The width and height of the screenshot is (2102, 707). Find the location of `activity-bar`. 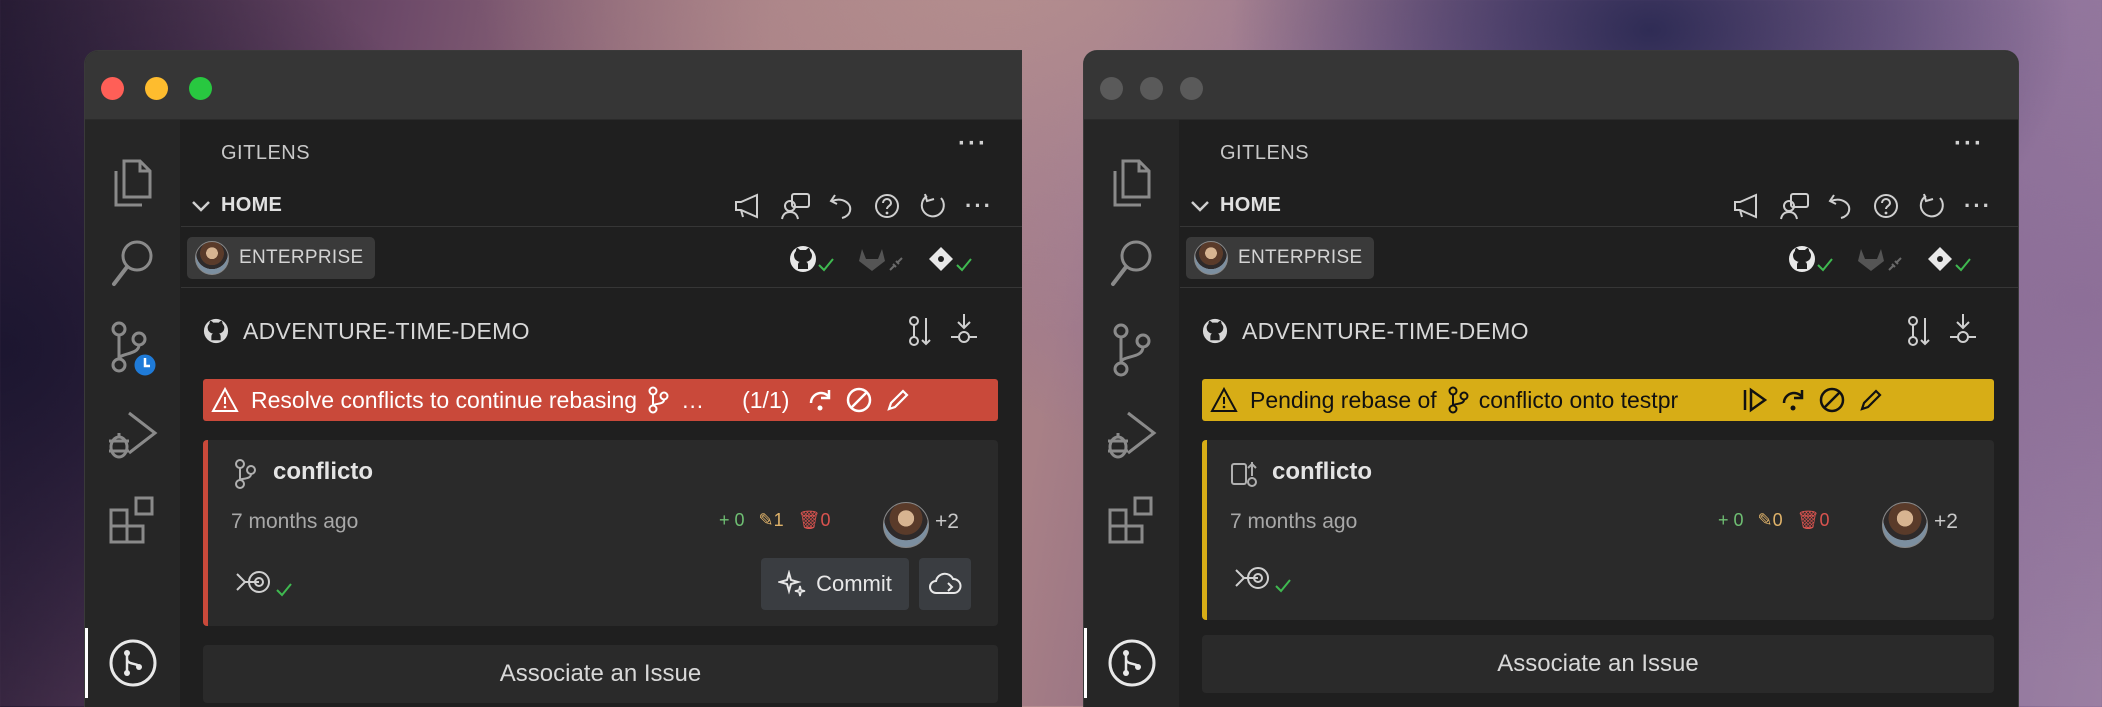

activity-bar is located at coordinates (132, 413).